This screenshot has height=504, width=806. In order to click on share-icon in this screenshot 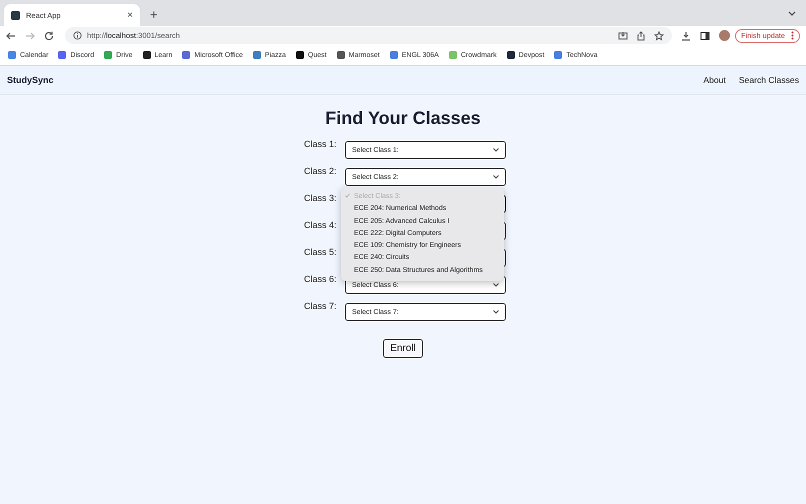, I will do `click(641, 35)`.